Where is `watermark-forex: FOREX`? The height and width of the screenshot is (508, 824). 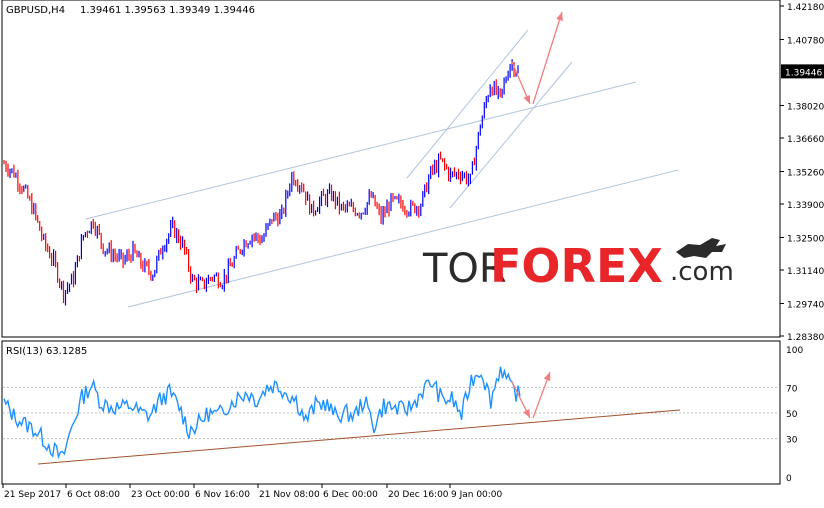 watermark-forex: FOREX is located at coordinates (576, 266).